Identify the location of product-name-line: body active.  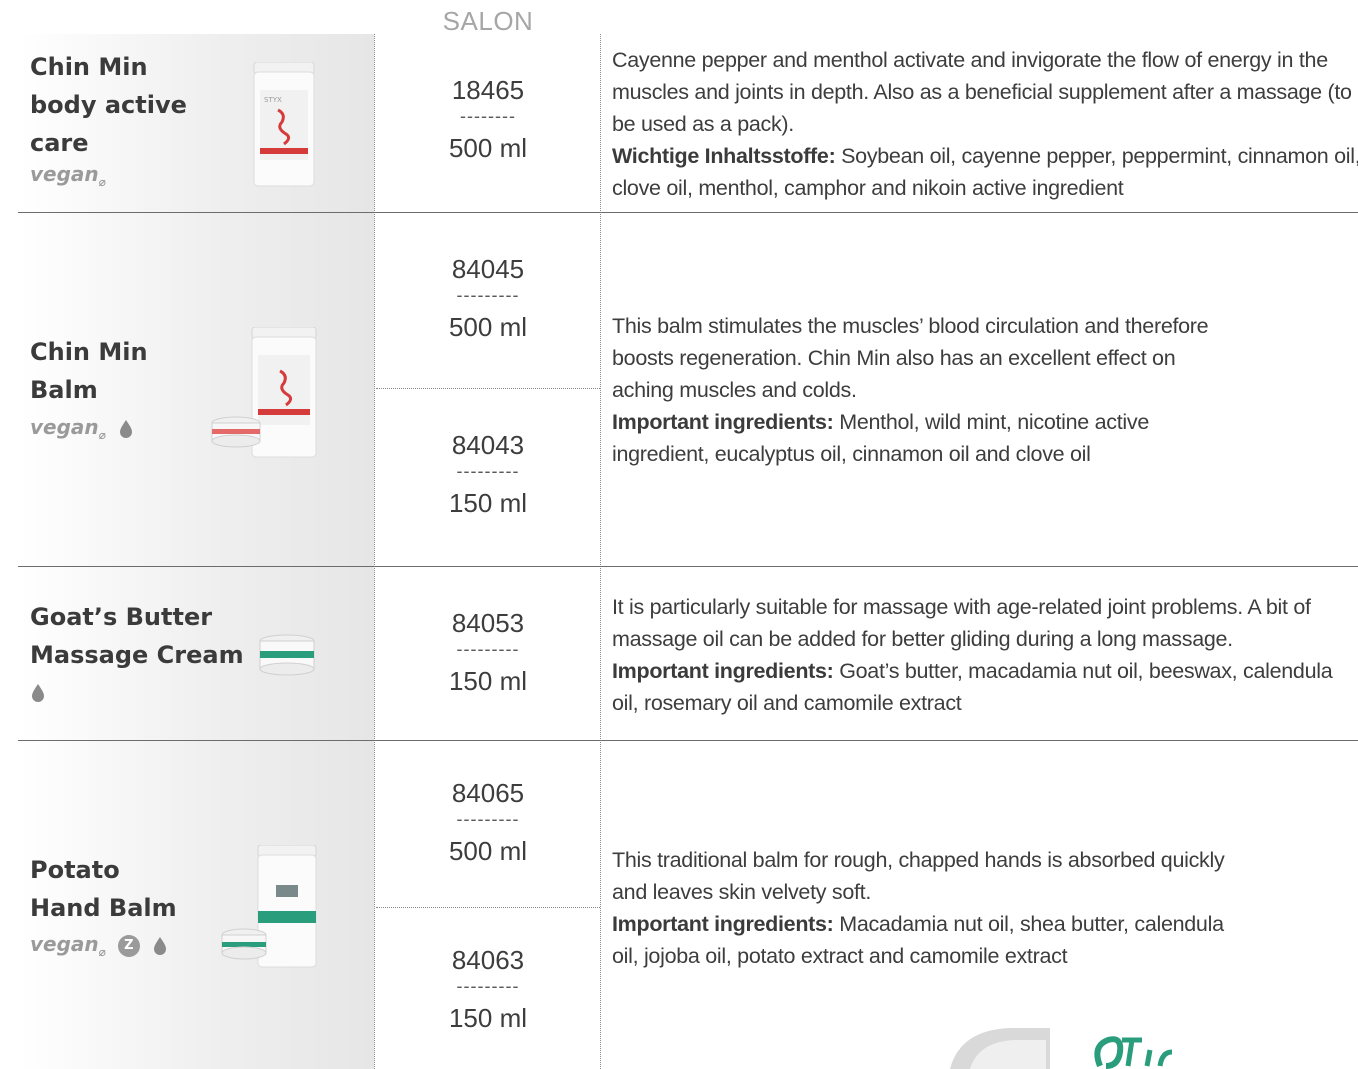
(108, 105).